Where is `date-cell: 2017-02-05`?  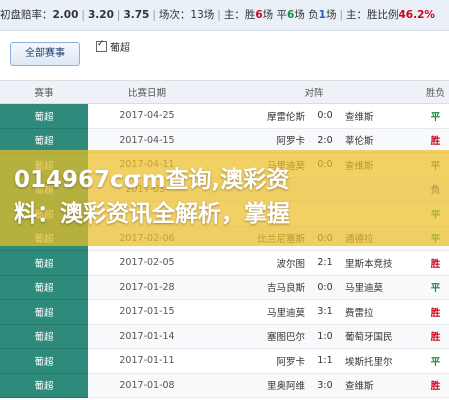 date-cell: 2017-02-05 is located at coordinates (147, 263).